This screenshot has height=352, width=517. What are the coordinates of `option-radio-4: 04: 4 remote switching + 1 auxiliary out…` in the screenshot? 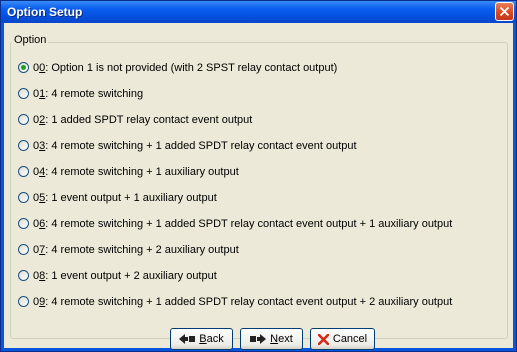 It's located at (128, 171).